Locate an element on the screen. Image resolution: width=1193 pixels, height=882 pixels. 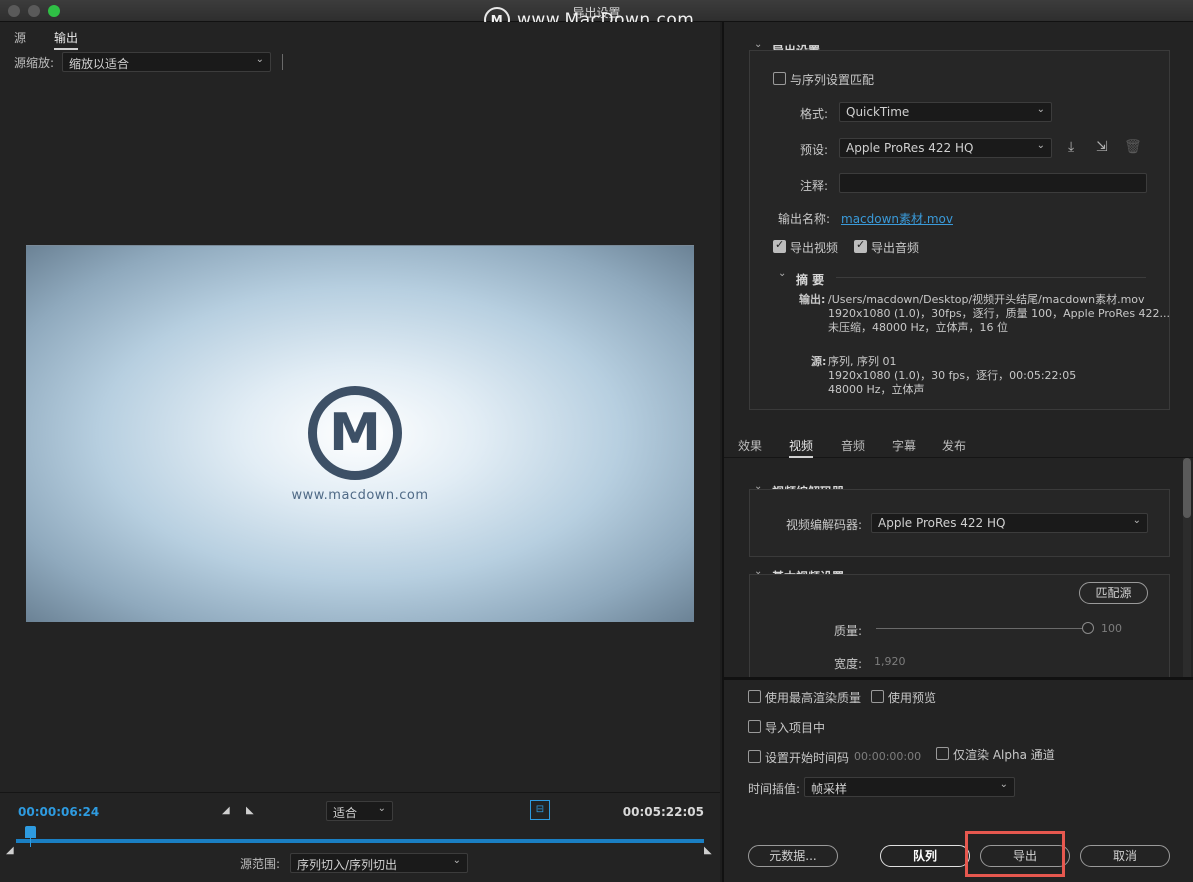
summary-output-label: 输出: is located at coordinates (812, 299).